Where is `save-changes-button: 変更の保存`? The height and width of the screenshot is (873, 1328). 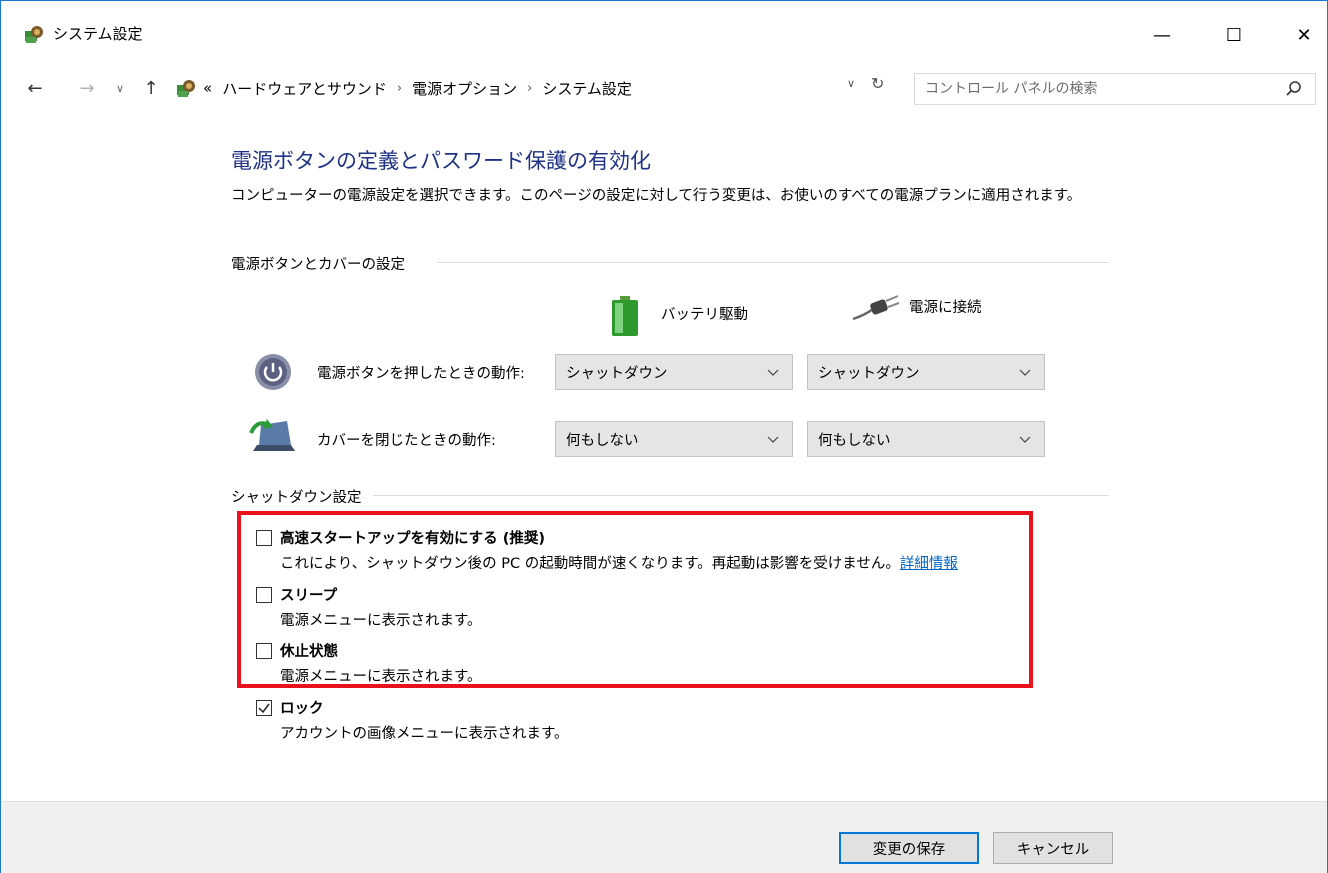 save-changes-button: 変更の保存 is located at coordinates (909, 848).